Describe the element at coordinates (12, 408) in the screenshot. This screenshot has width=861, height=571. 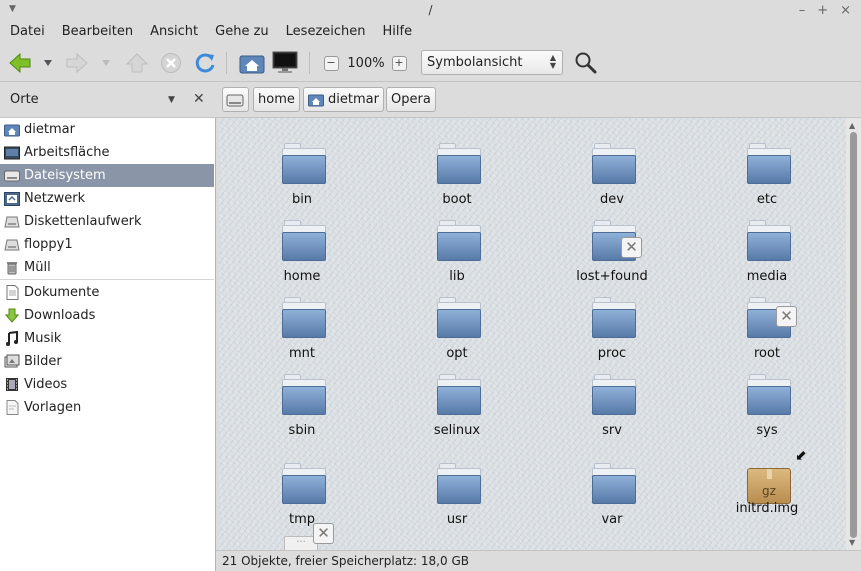
I see `templates-icon` at that location.